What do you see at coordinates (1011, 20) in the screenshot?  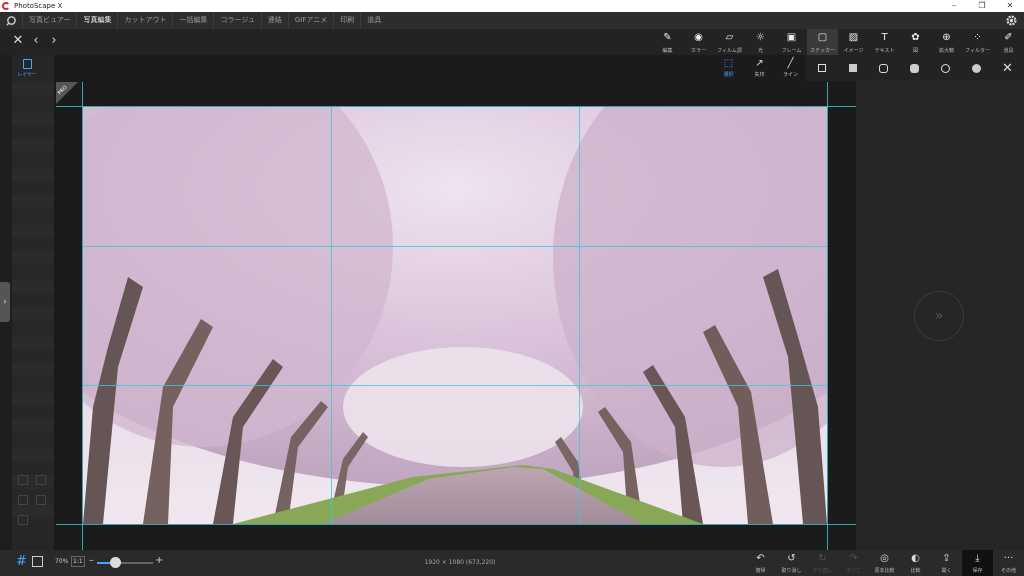 I see `settings-gear-icon` at bounding box center [1011, 20].